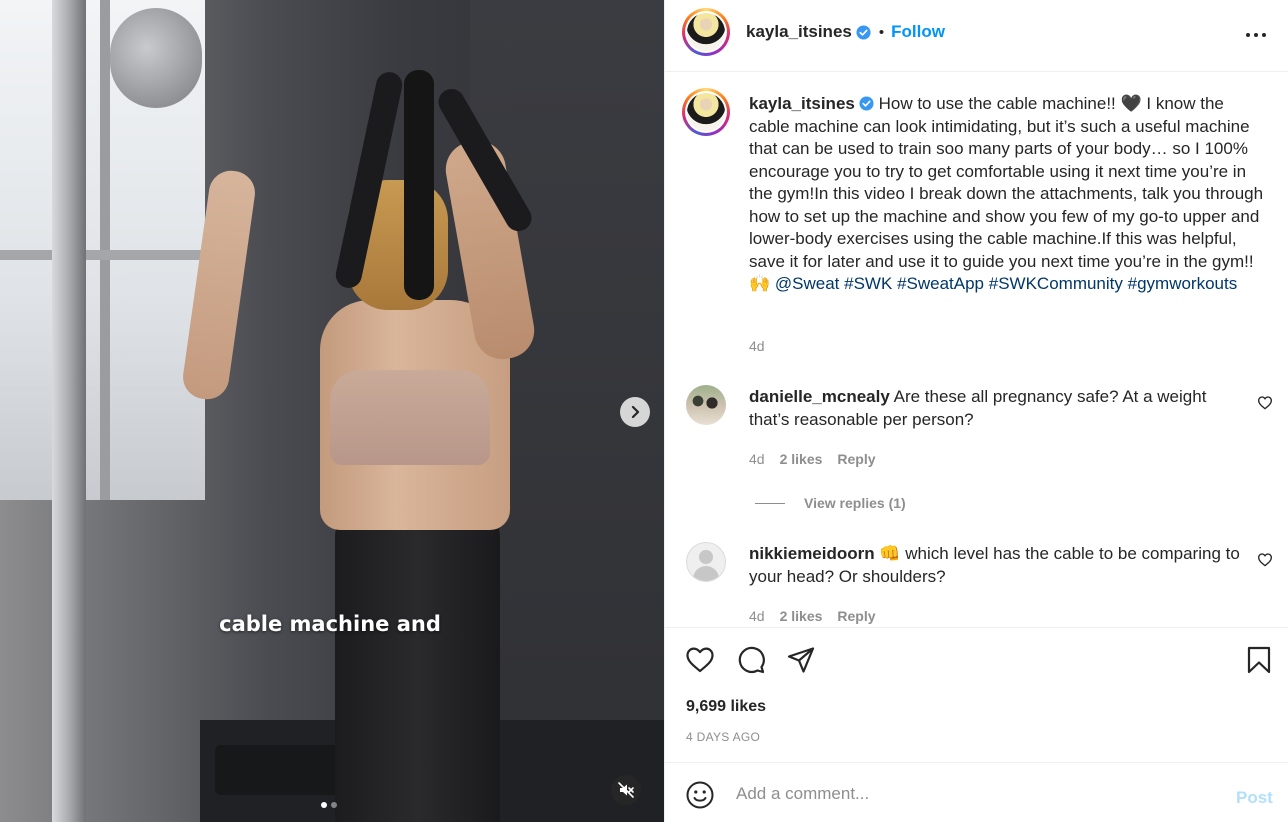  I want to click on carousel-dot-active, so click(324, 805).